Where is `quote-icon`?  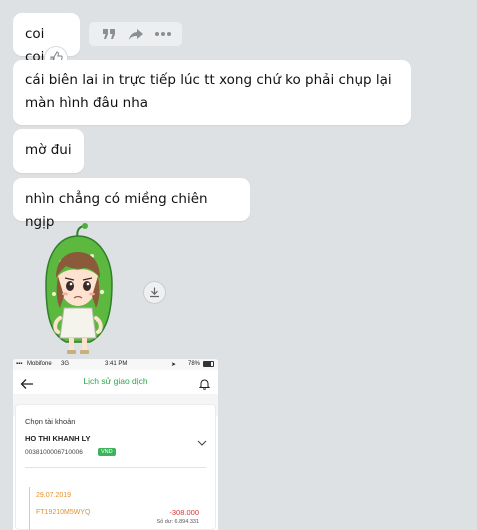 quote-icon is located at coordinates (109, 34).